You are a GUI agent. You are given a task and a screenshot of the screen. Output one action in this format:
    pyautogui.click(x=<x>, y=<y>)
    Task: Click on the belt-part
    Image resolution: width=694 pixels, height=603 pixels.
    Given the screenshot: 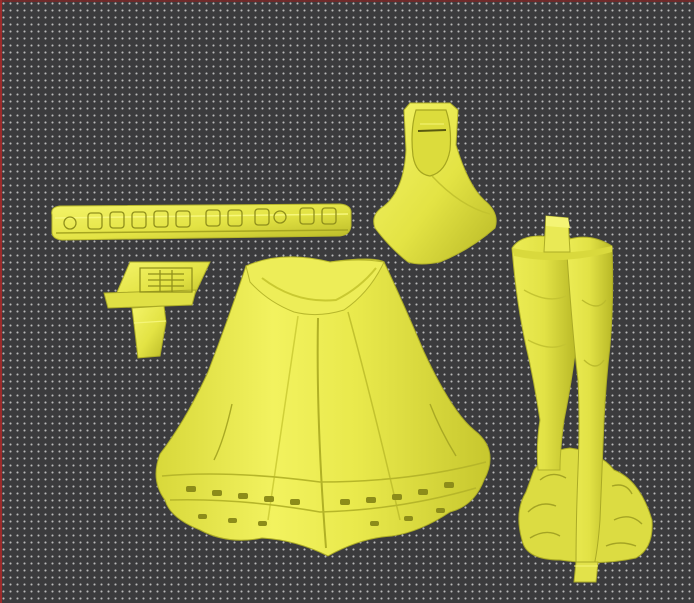 What is the action you would take?
    pyautogui.click(x=201, y=222)
    